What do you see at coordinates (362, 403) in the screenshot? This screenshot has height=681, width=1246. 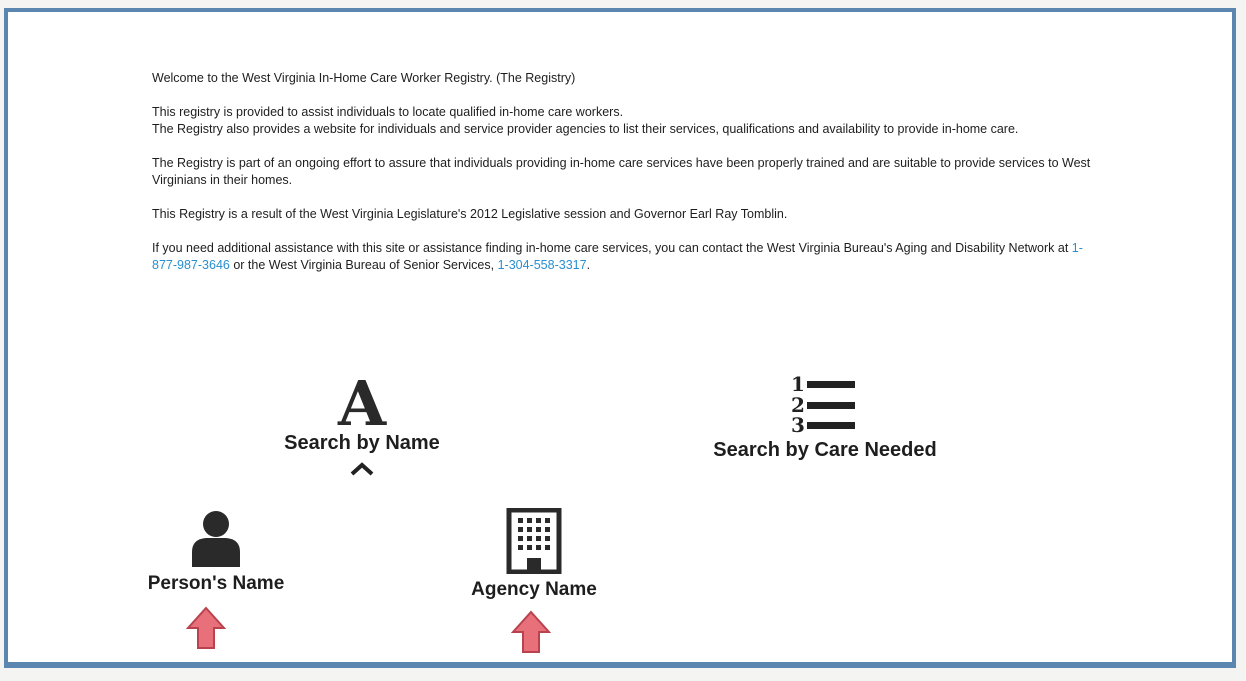 I see `letter-a-icon: A` at bounding box center [362, 403].